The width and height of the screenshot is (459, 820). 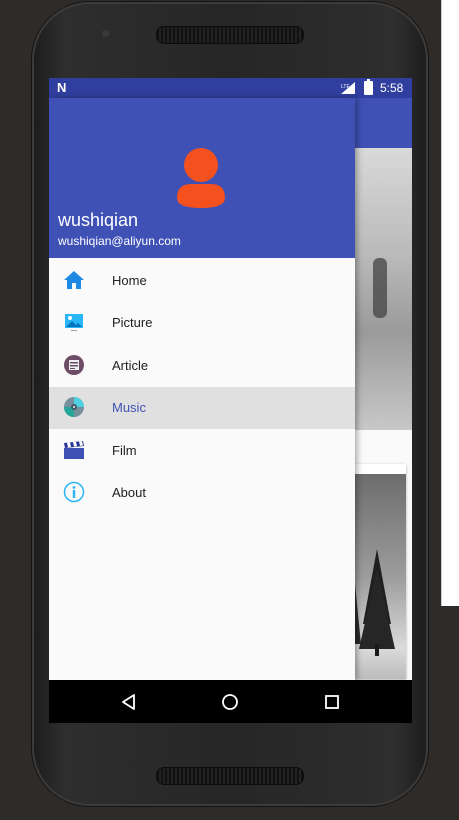 What do you see at coordinates (74, 407) in the screenshot?
I see `music-disc-icon` at bounding box center [74, 407].